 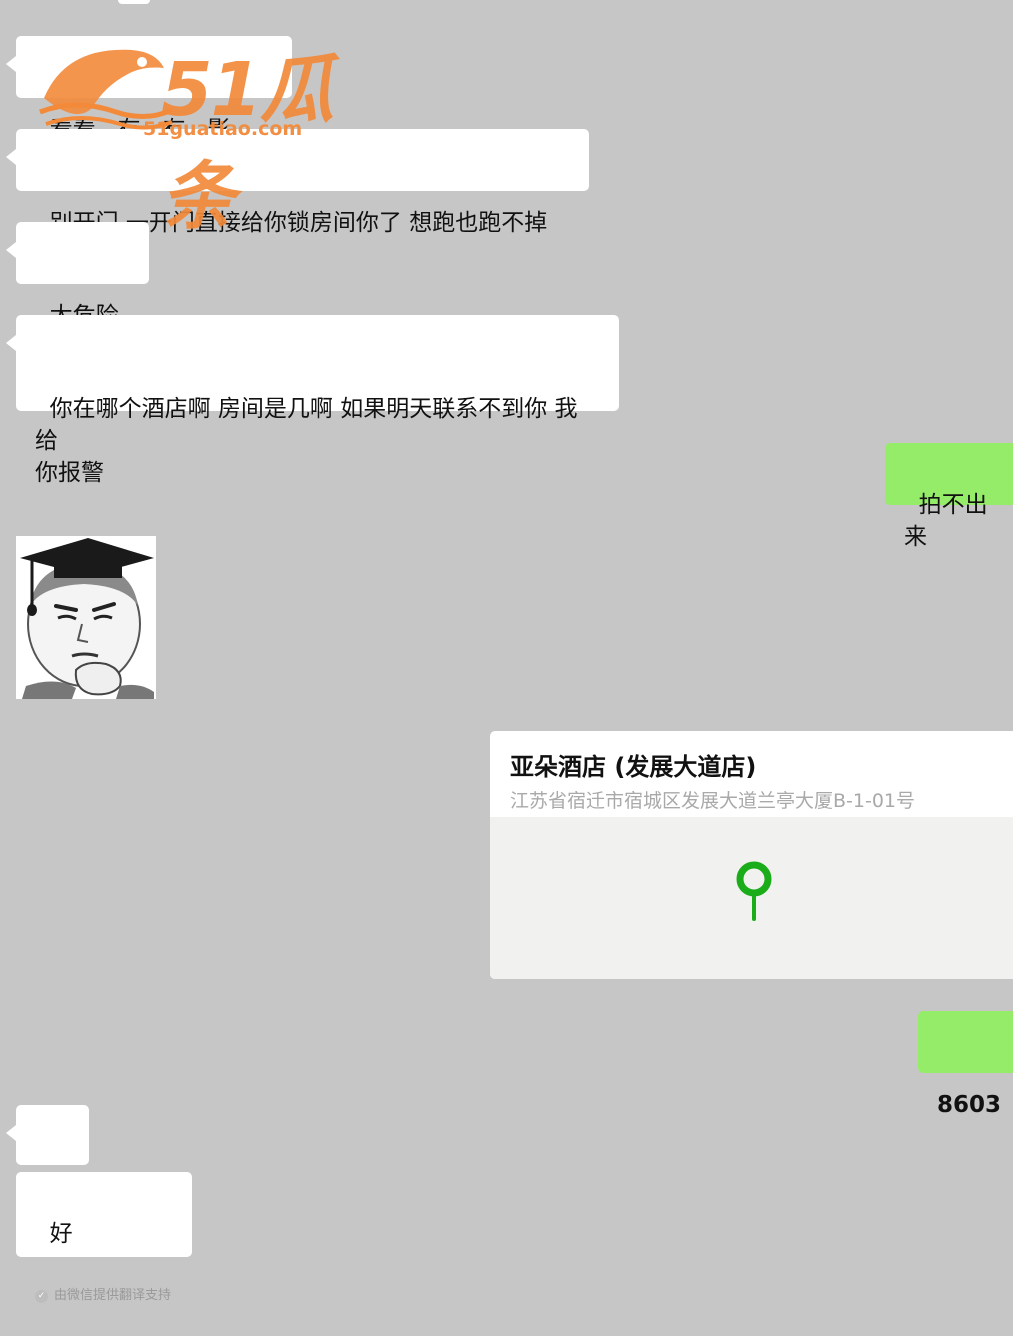 I want to click on site-watermark: 51瓜条 51guatiao.com, so click(x=216, y=137).